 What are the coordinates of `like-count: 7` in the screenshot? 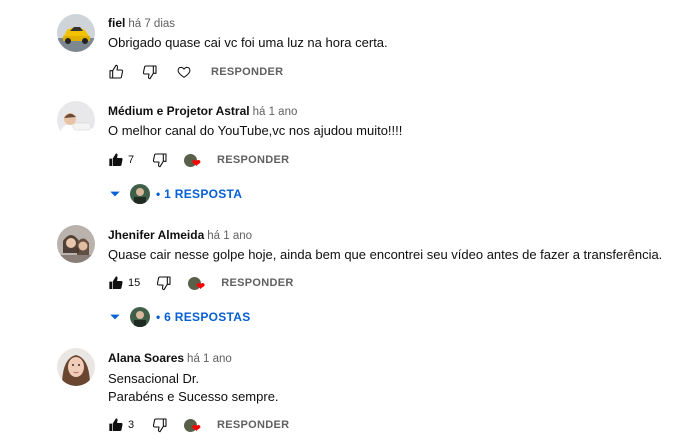 It's located at (131, 160).